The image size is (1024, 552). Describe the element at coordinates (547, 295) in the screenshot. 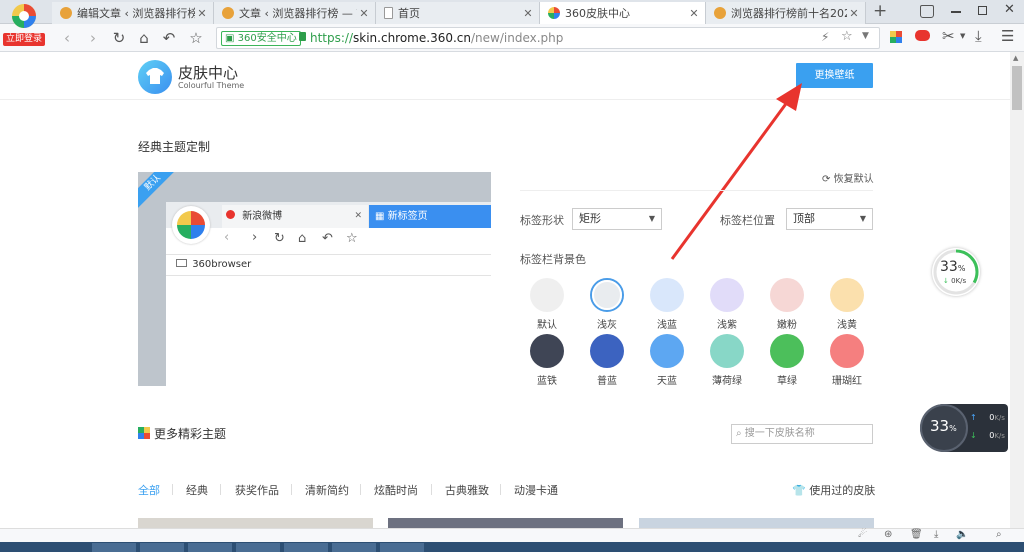

I see `color-default` at that location.